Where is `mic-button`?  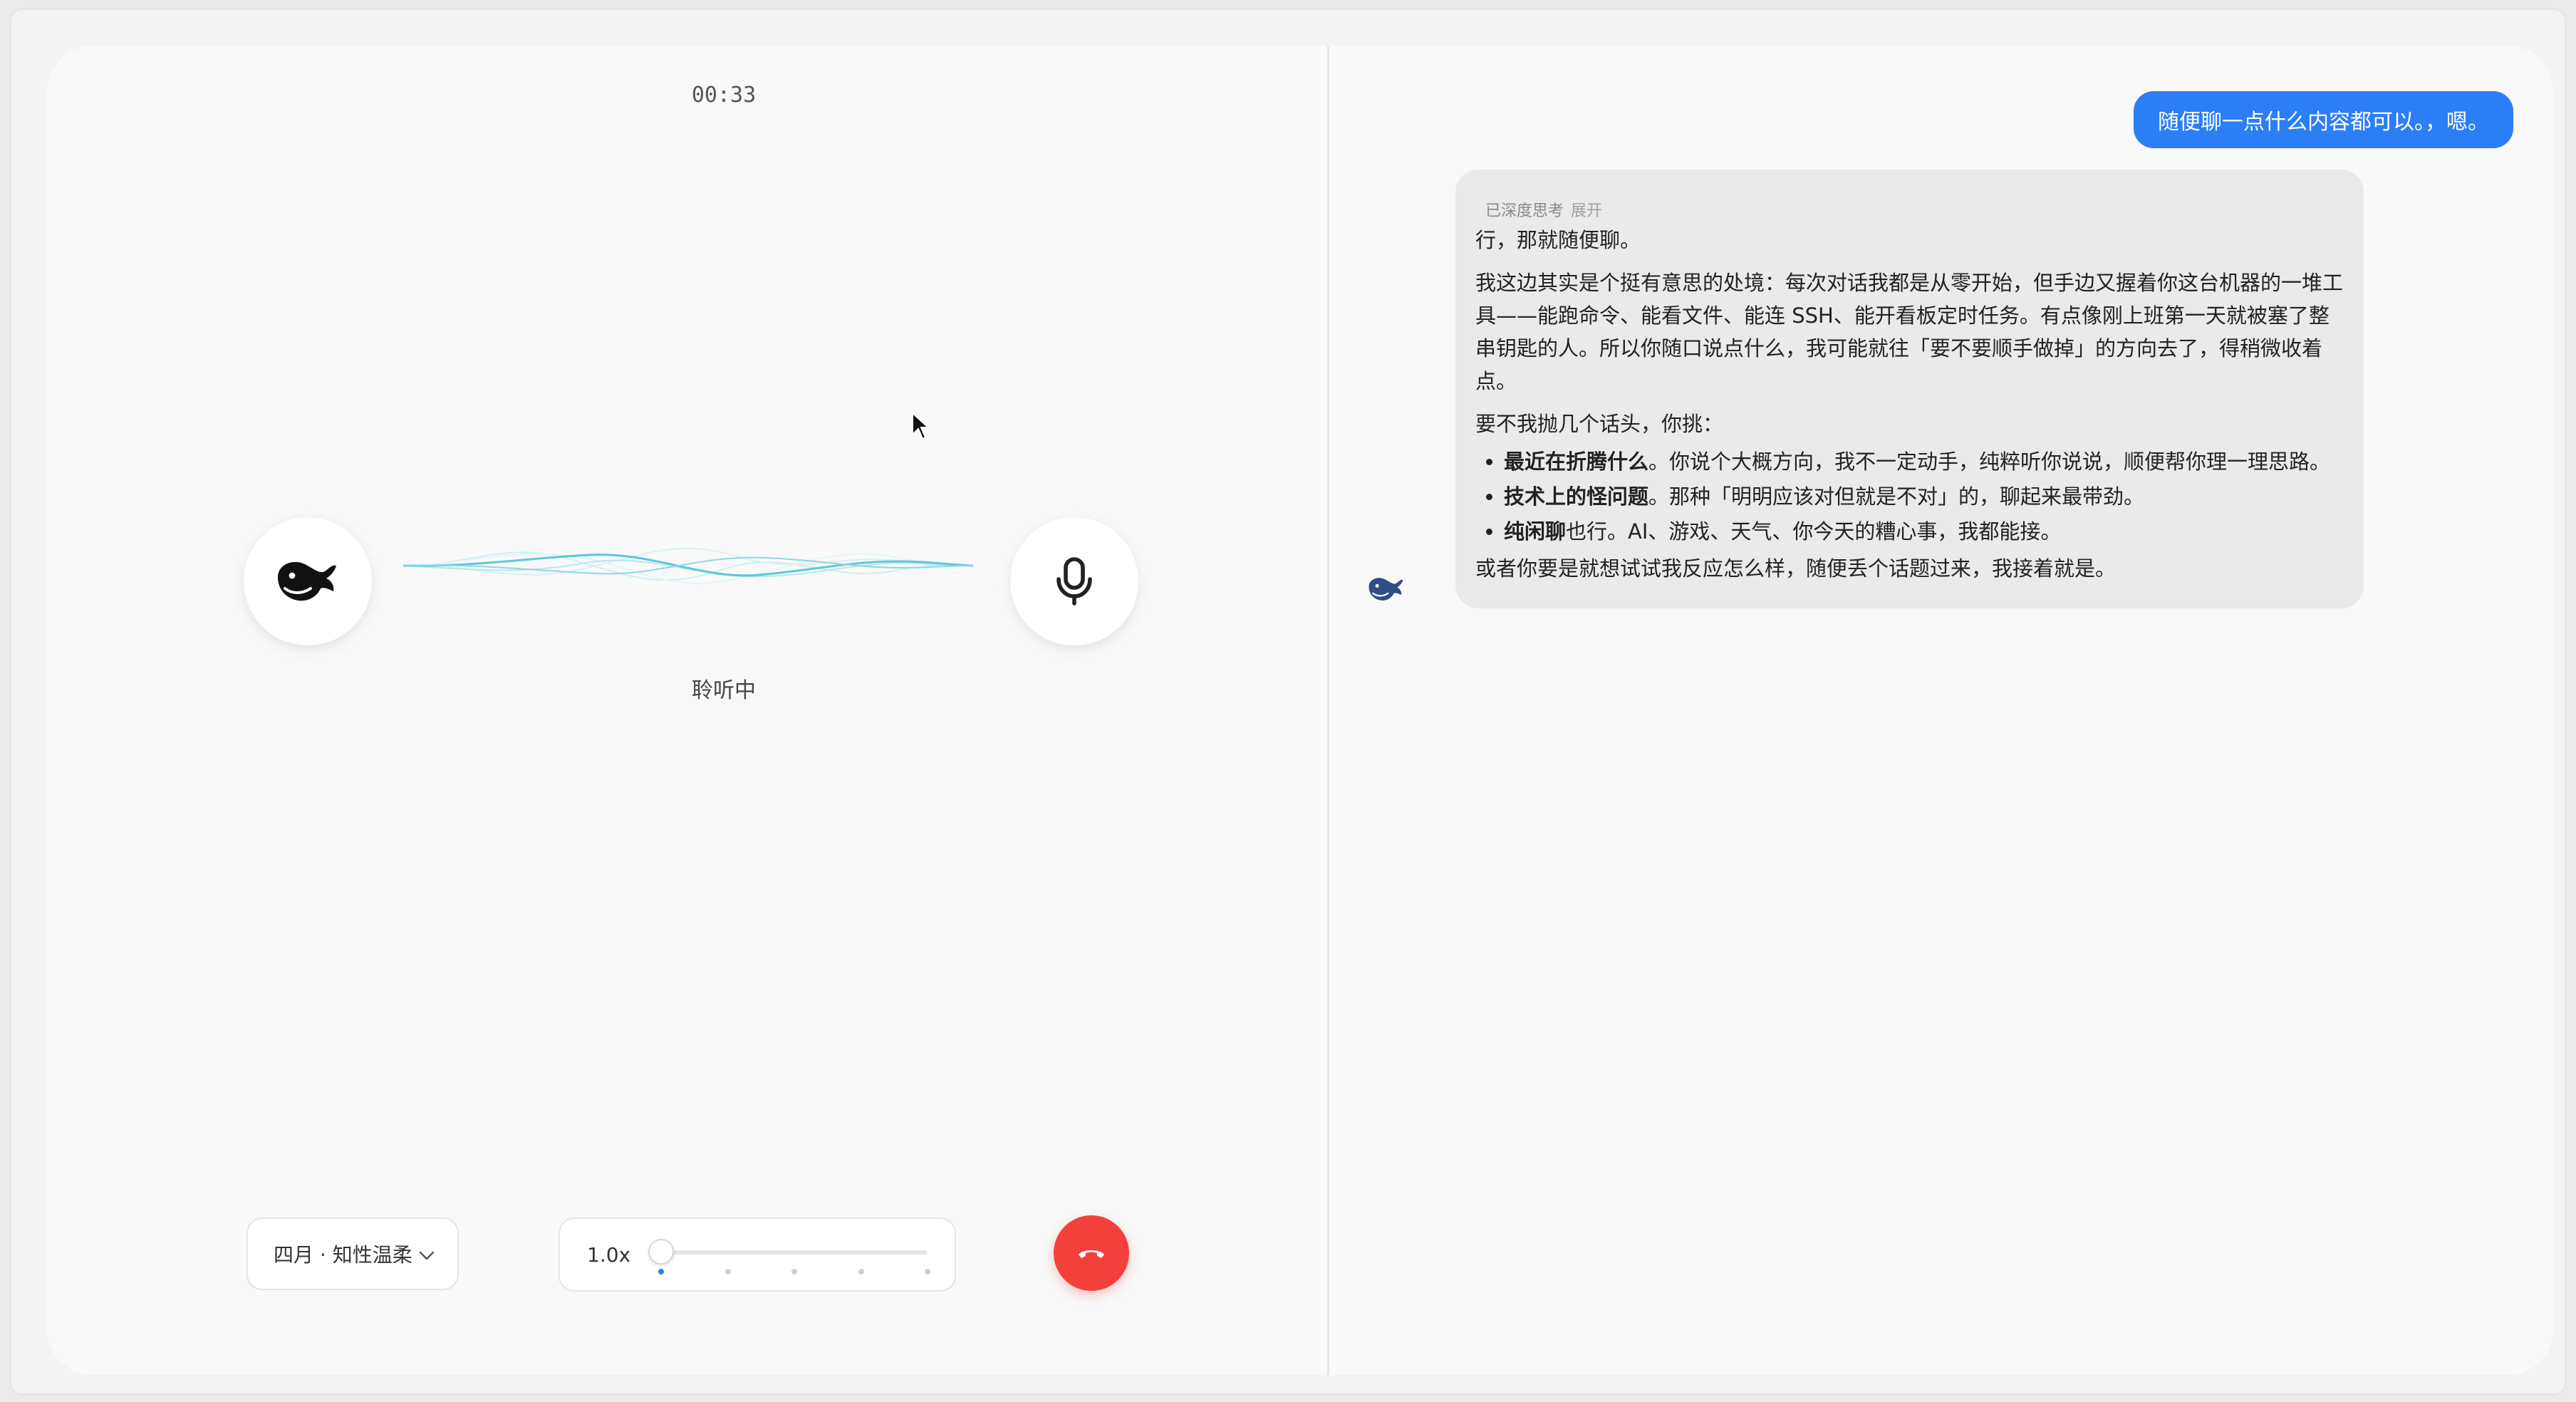
mic-button is located at coordinates (1074, 581).